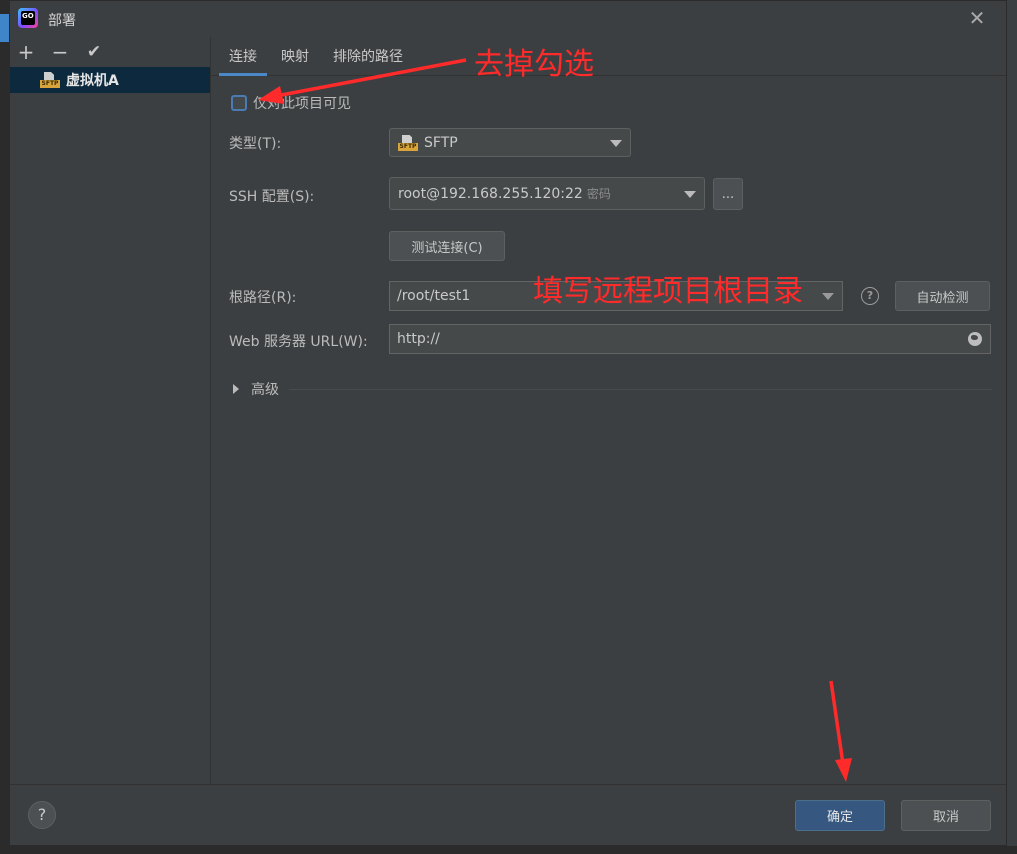 This screenshot has width=1017, height=854. Describe the element at coordinates (508, 814) in the screenshot. I see `dialog-footer: ? 确定 取消` at that location.